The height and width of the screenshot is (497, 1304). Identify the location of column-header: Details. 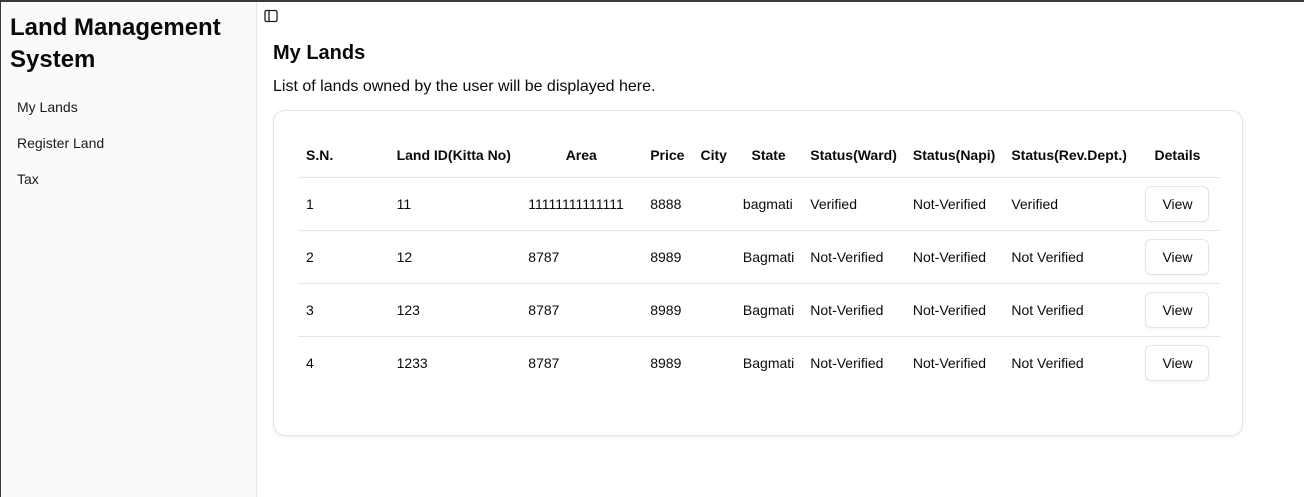
(1177, 155).